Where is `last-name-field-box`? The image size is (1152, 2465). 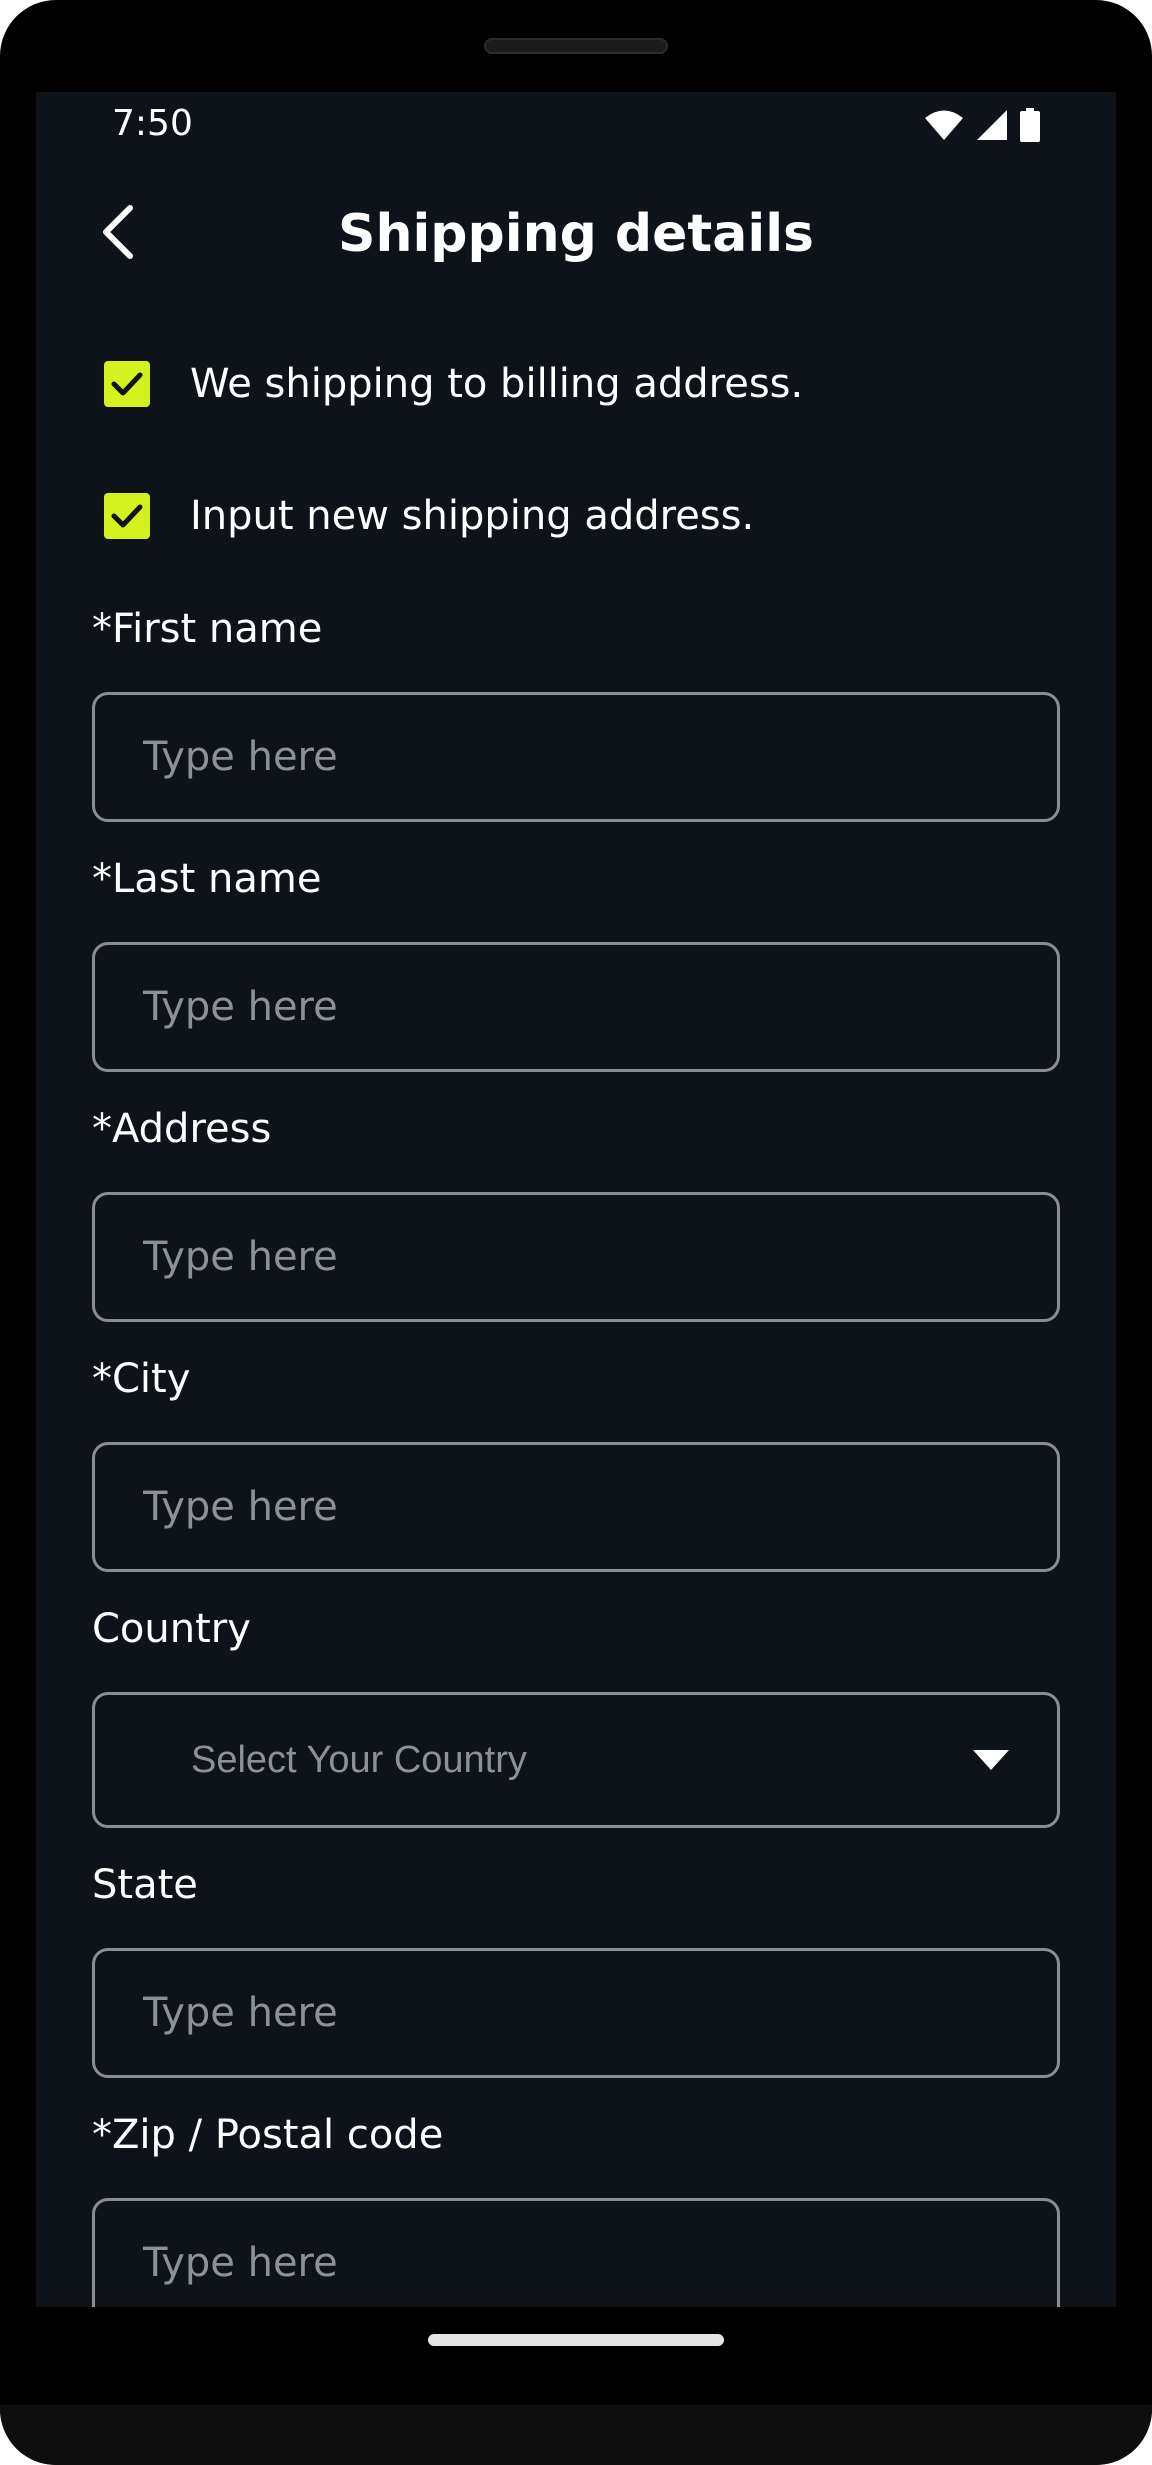
last-name-field-box is located at coordinates (576, 1007).